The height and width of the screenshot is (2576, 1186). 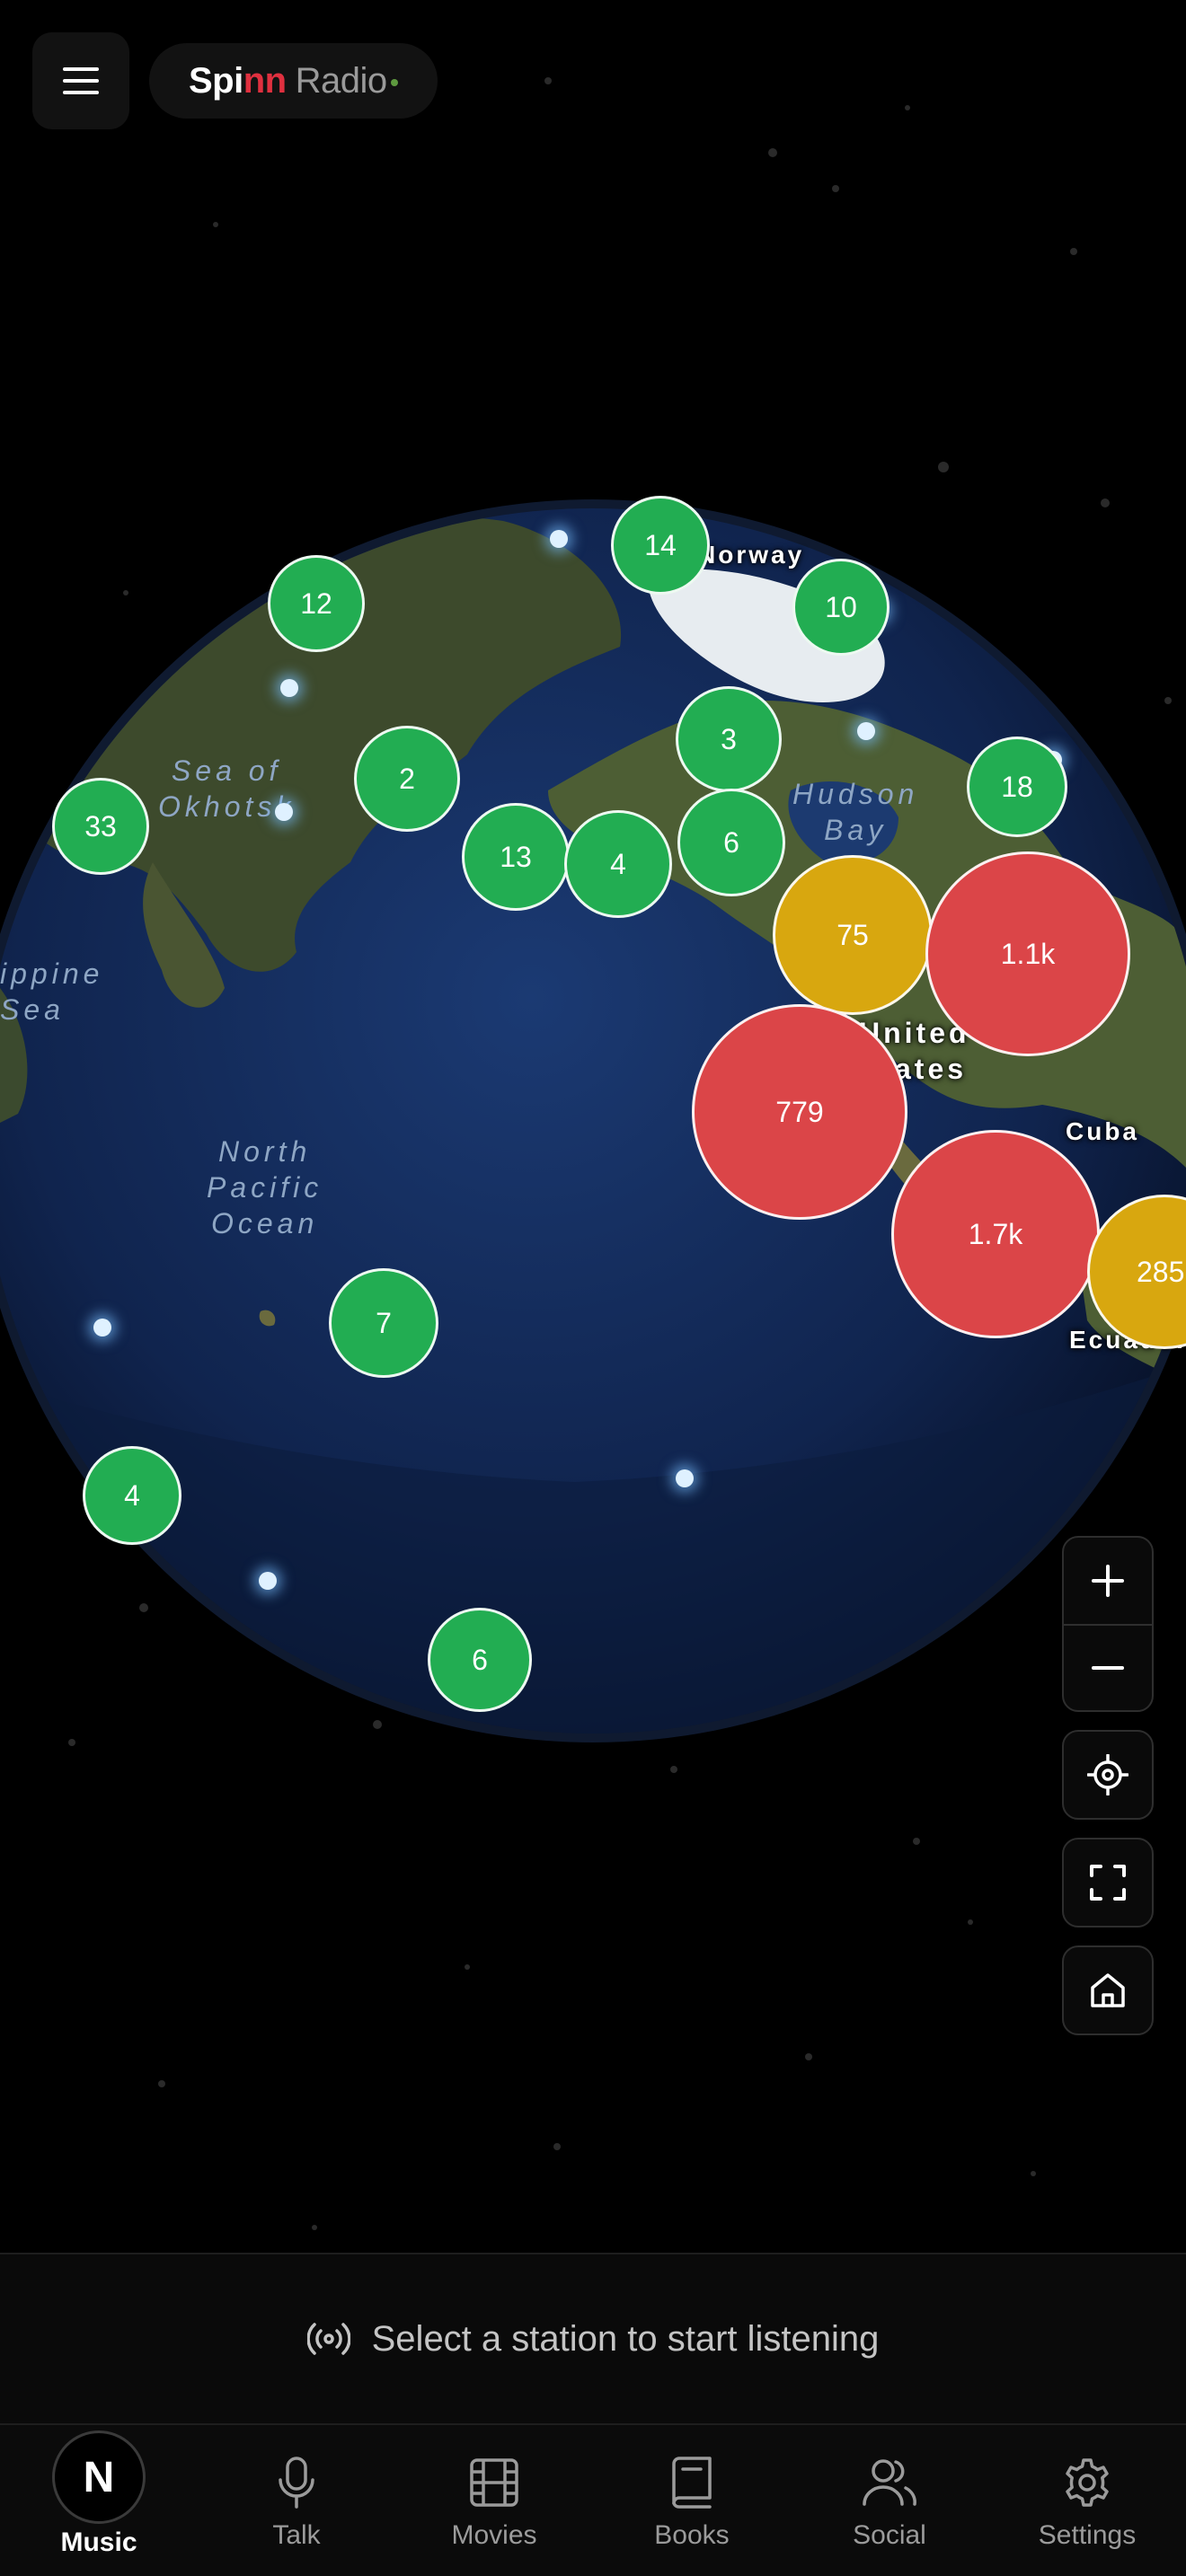 I want to click on fullscreen-button, so click(x=1108, y=1882).